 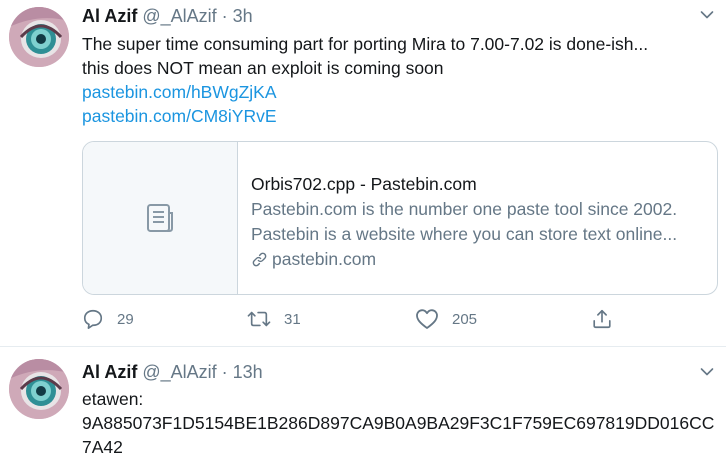 What do you see at coordinates (324, 259) in the screenshot?
I see `card-domain-text: pastebin.com` at bounding box center [324, 259].